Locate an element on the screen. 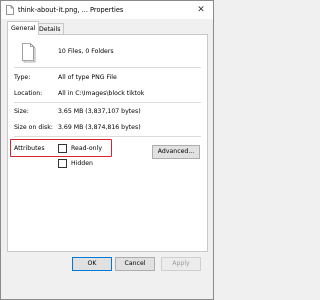 The width and height of the screenshot is (320, 300). hidden-box is located at coordinates (62, 163).